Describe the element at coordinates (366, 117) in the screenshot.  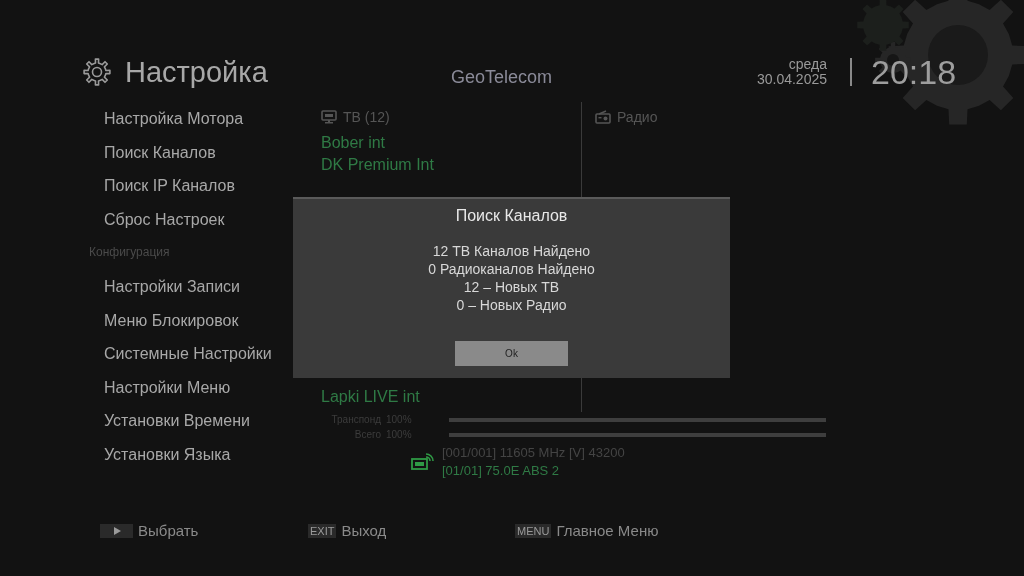
I see `list-heading: ТВ (12)` at that location.